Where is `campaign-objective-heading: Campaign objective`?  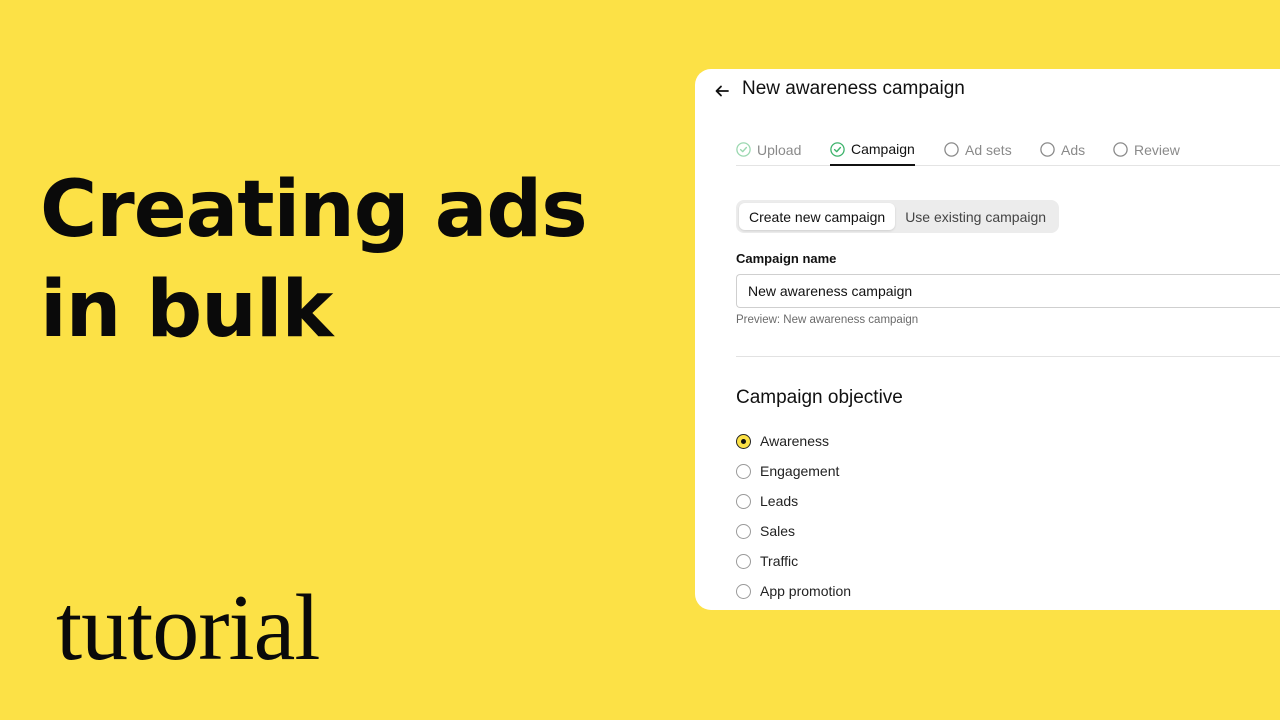
campaign-objective-heading: Campaign objective is located at coordinates (819, 397).